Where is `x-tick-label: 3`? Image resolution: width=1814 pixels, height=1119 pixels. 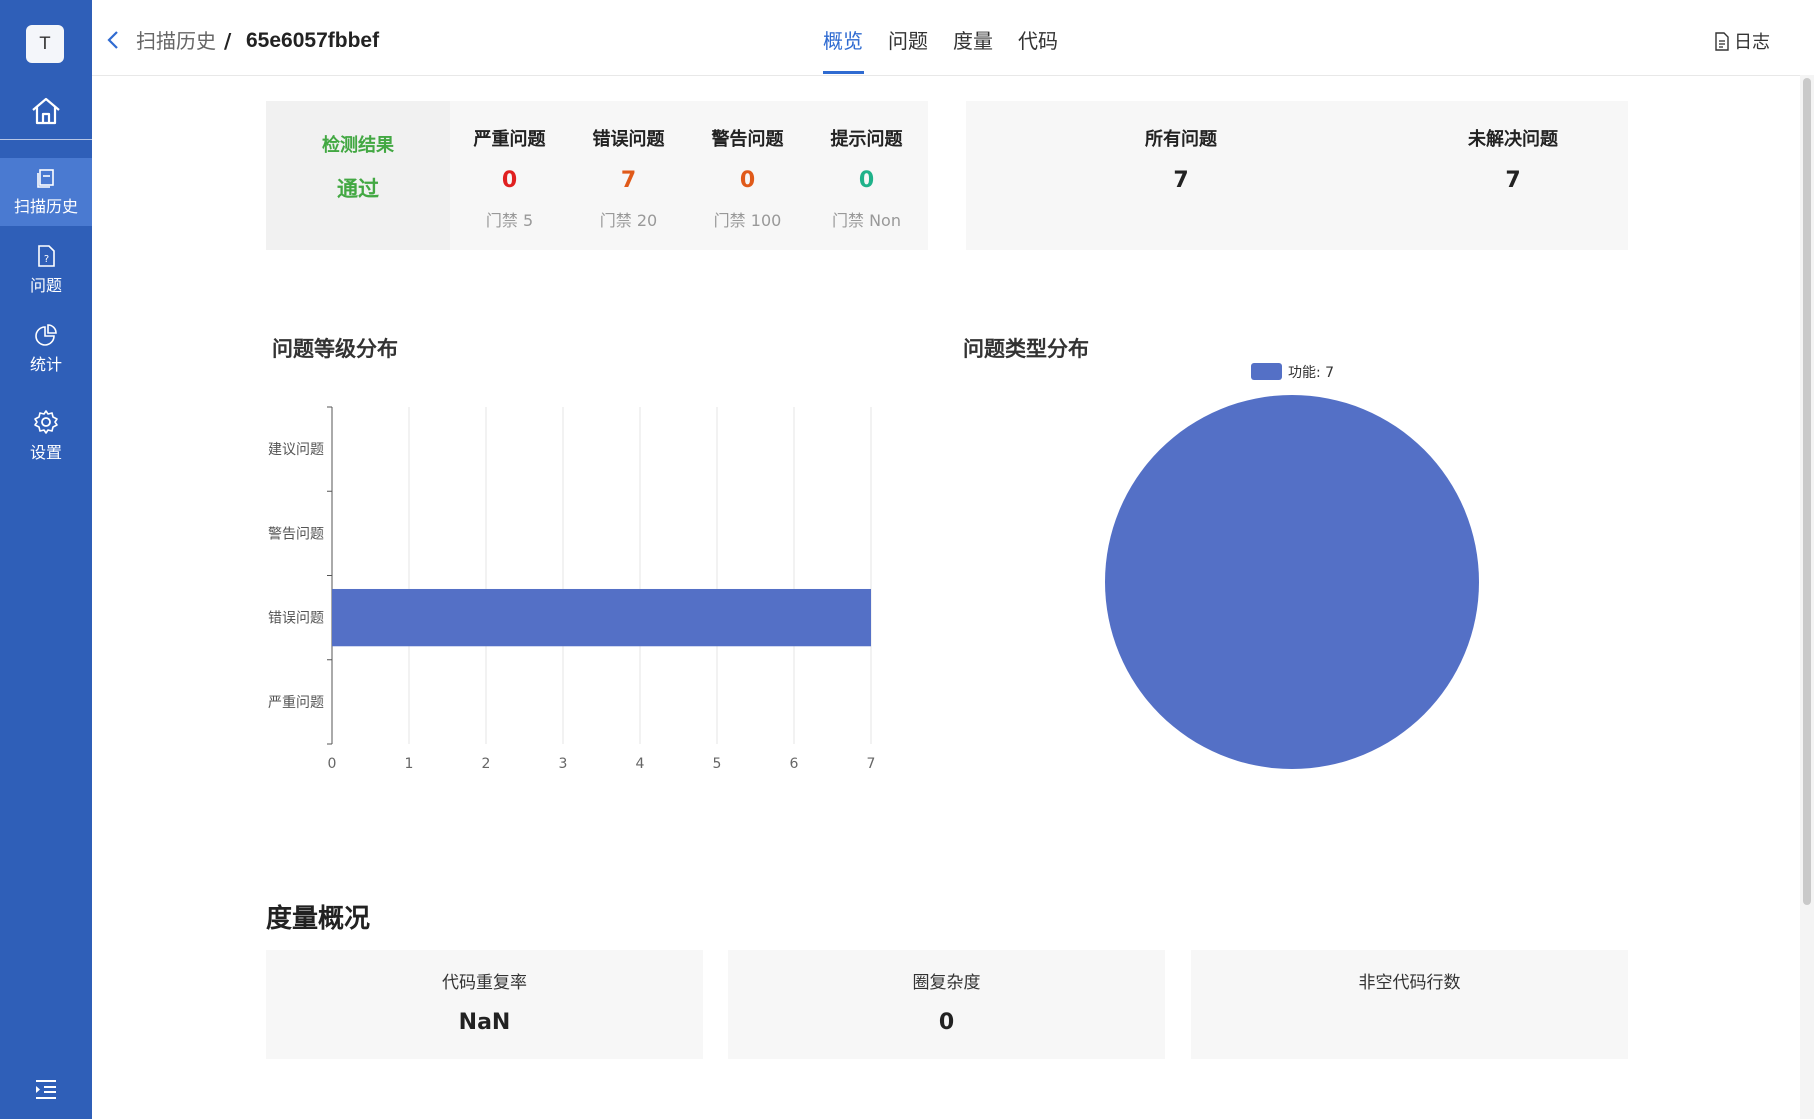
x-tick-label: 3 is located at coordinates (563, 764).